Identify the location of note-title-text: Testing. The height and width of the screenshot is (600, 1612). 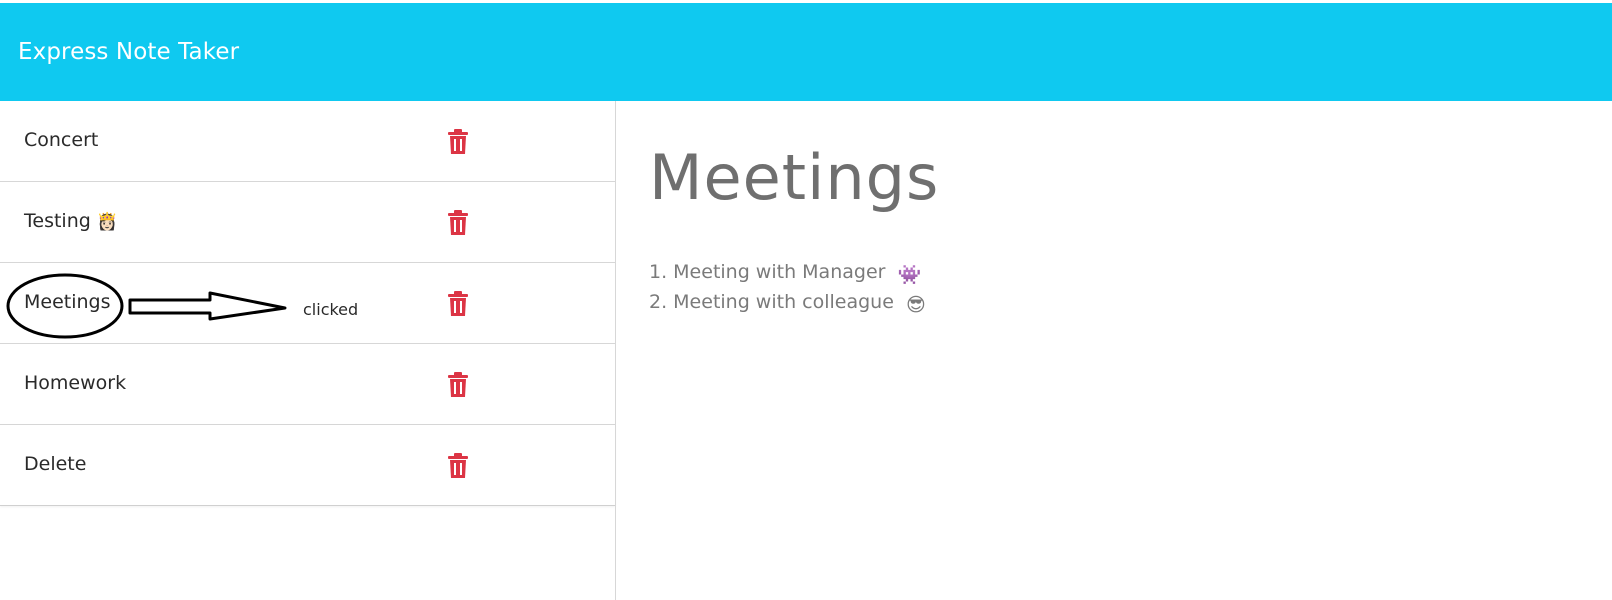
(57, 221).